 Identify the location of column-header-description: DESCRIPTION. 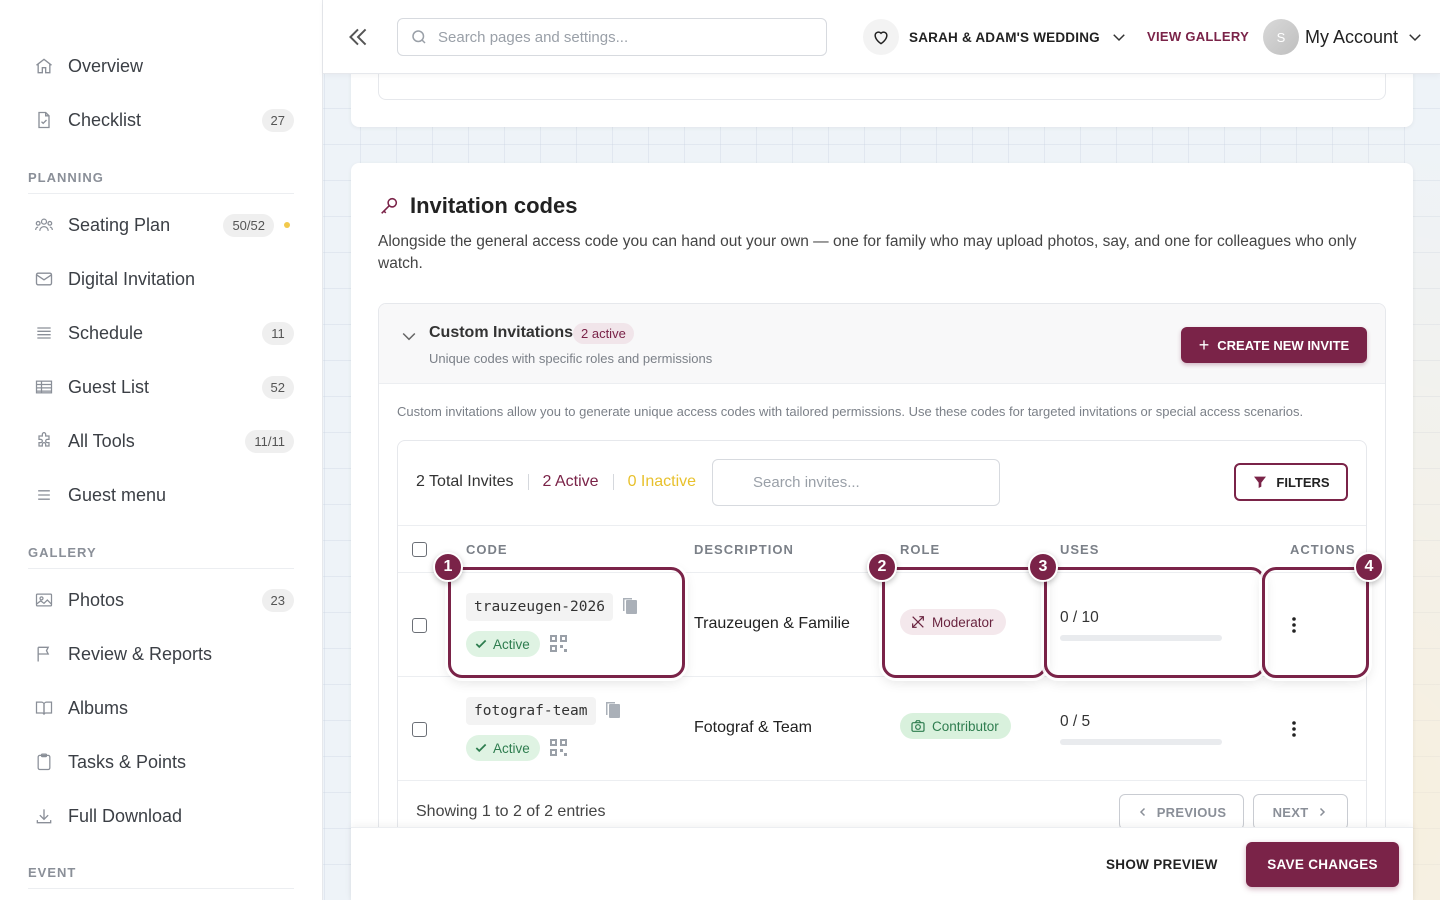
(744, 549).